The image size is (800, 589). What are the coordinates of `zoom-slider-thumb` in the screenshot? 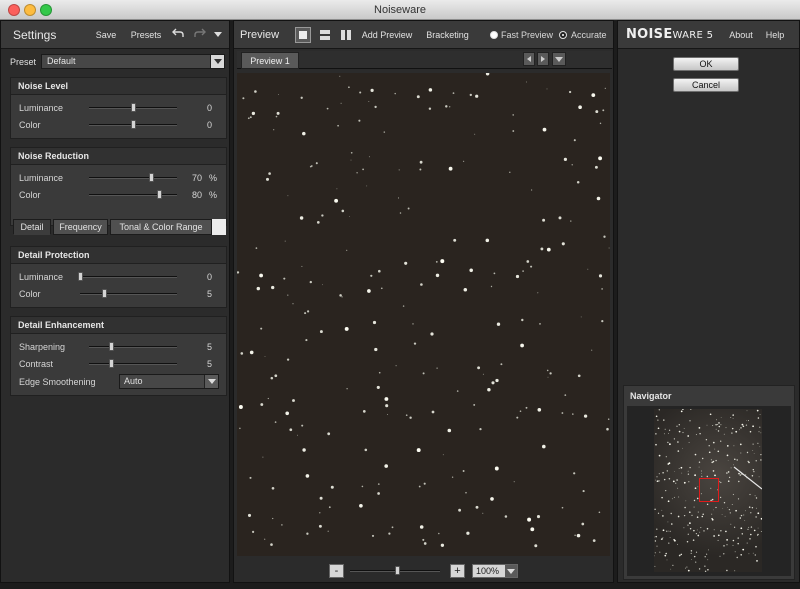 It's located at (397, 570).